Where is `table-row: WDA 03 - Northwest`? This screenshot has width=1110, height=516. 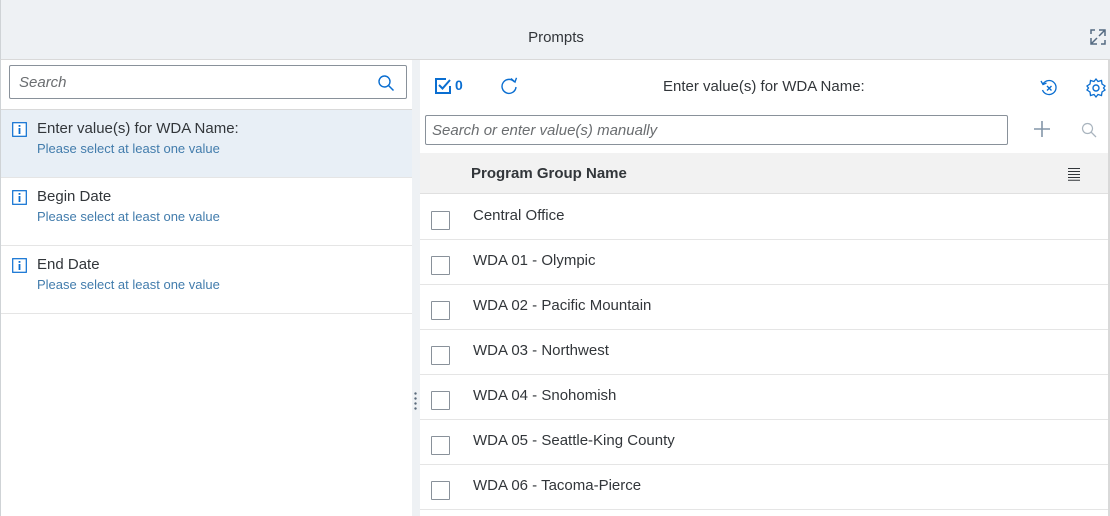 table-row: WDA 03 - Northwest is located at coordinates (765, 352).